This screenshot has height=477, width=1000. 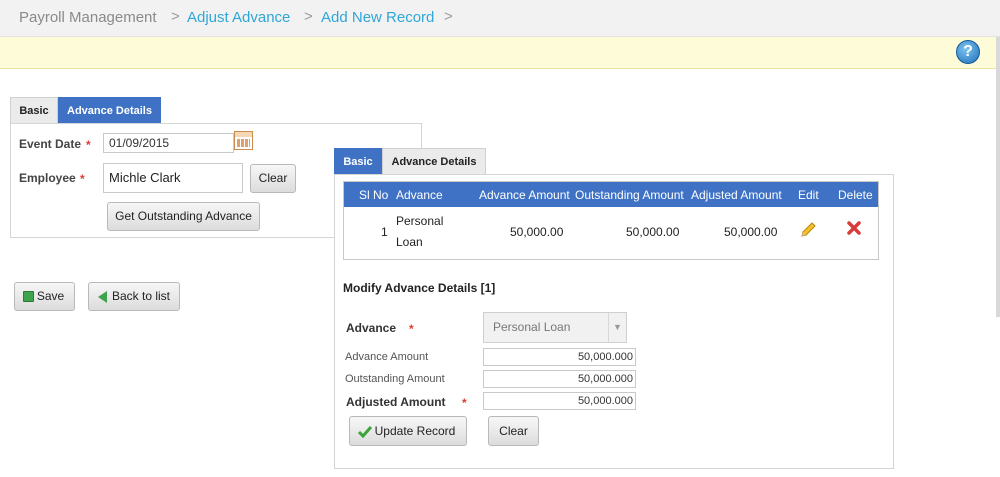 I want to click on advance-amount-field: 50,000.000, so click(x=559, y=357).